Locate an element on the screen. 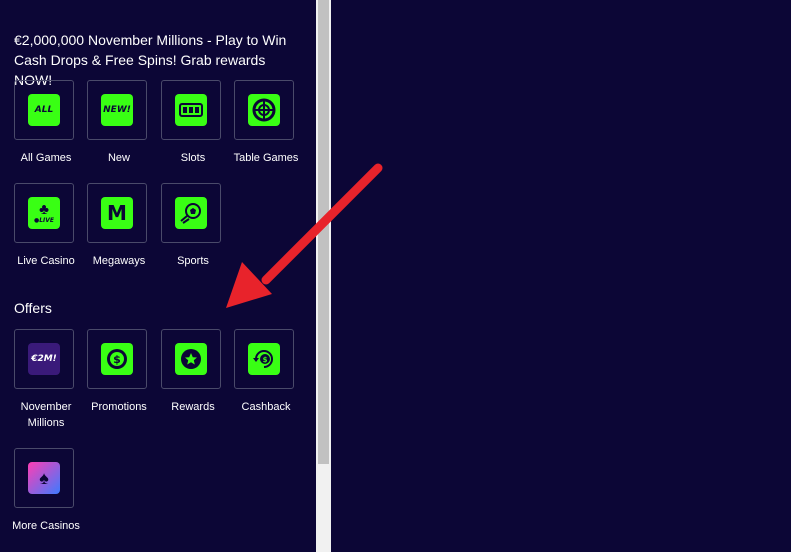  red-arrow-head is located at coordinates (249, 285).